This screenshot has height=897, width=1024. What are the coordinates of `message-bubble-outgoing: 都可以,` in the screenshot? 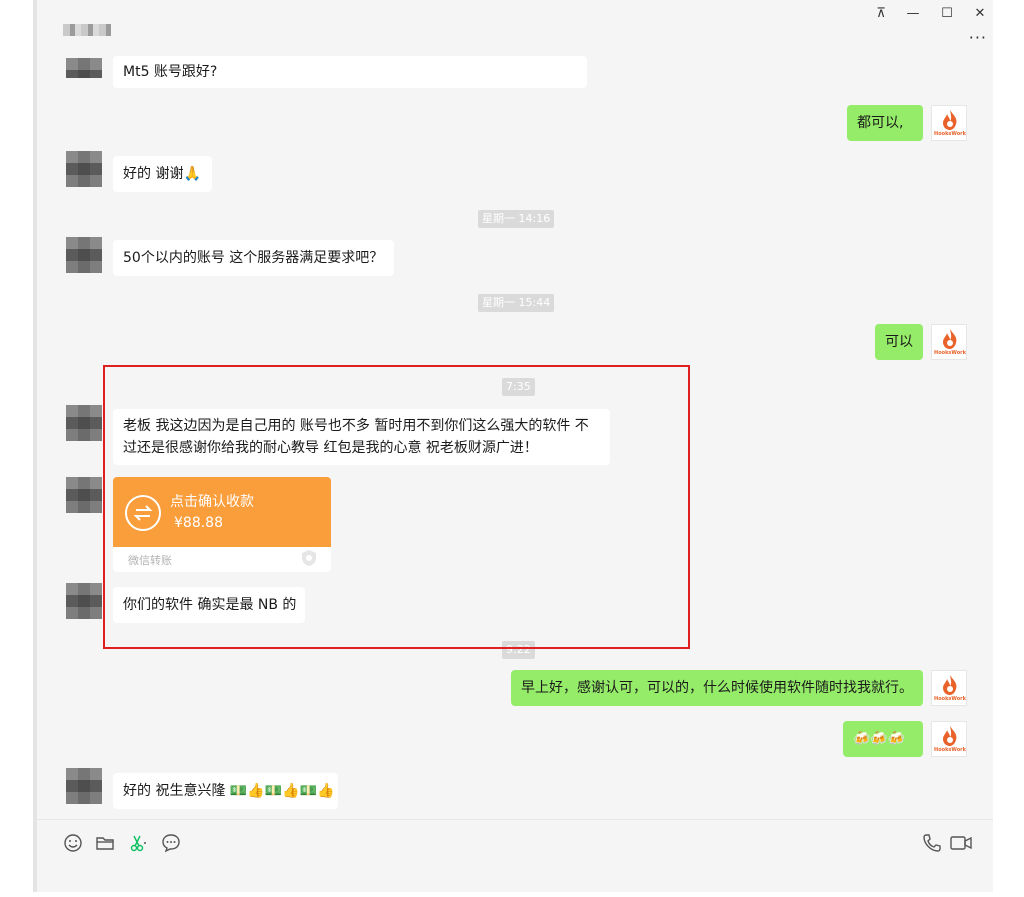 It's located at (885, 123).